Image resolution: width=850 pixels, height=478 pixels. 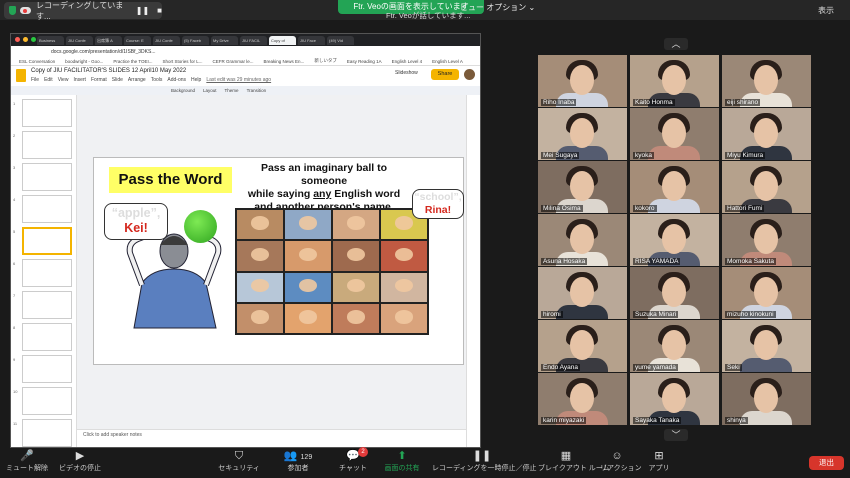 What do you see at coordinates (582, 399) in the screenshot?
I see `participant-video-tile: karin miyazaki` at bounding box center [582, 399].